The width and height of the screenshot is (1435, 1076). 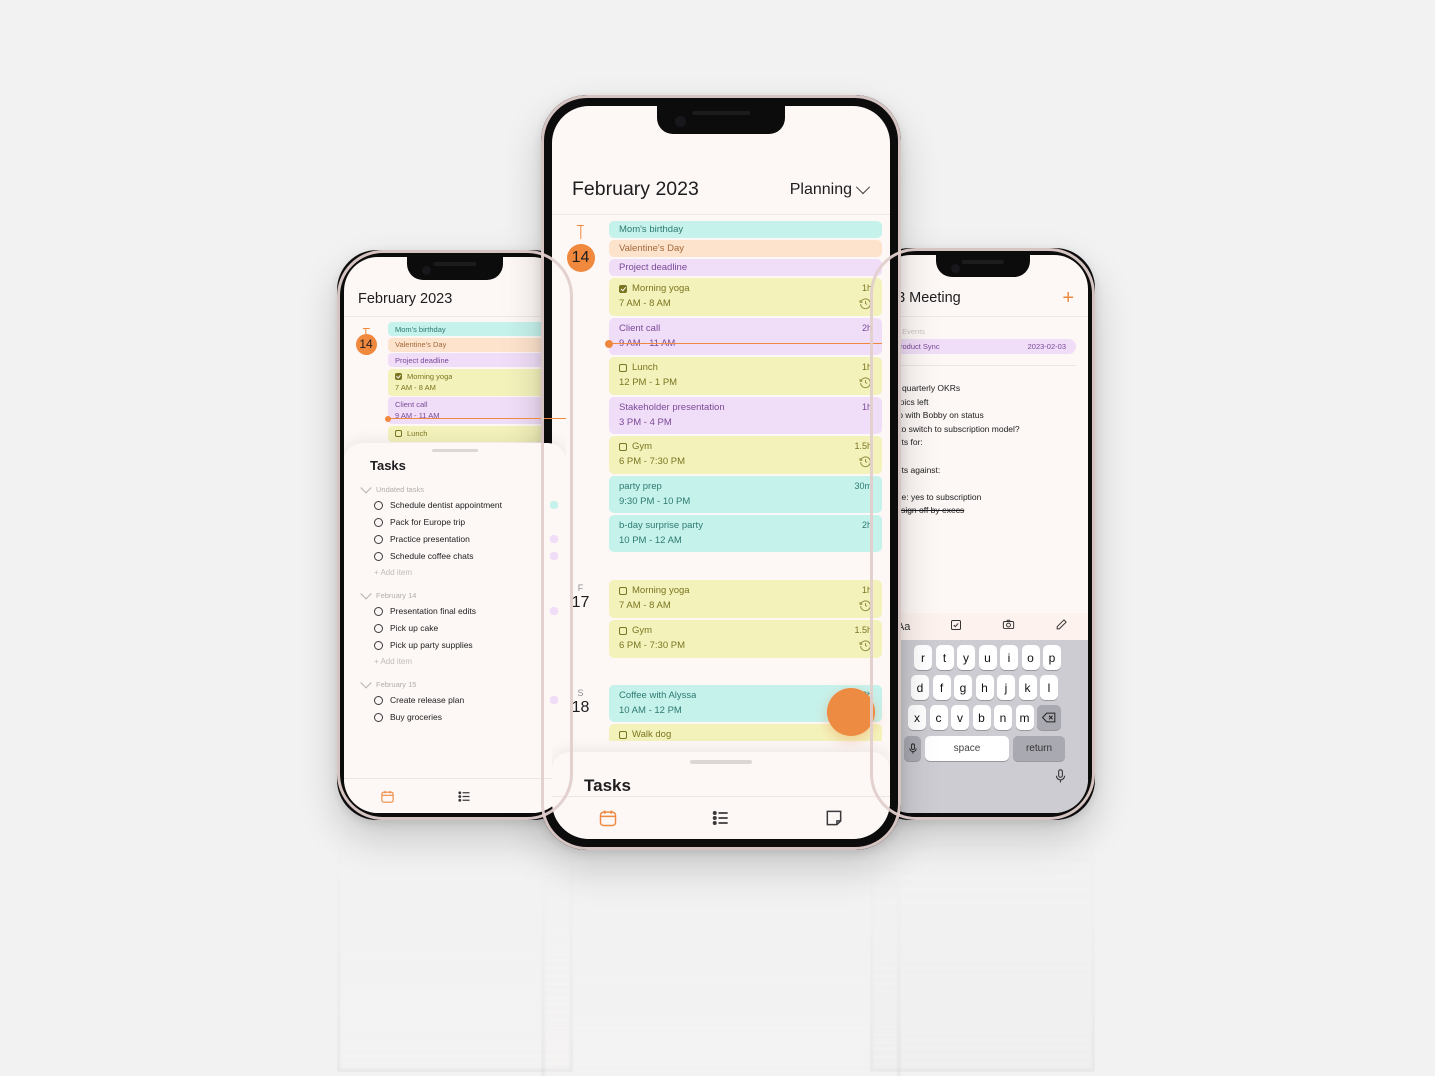 What do you see at coordinates (980, 346) in the screenshot?
I see `calendar-event-chip: Product Sync 2023-02-03` at bounding box center [980, 346].